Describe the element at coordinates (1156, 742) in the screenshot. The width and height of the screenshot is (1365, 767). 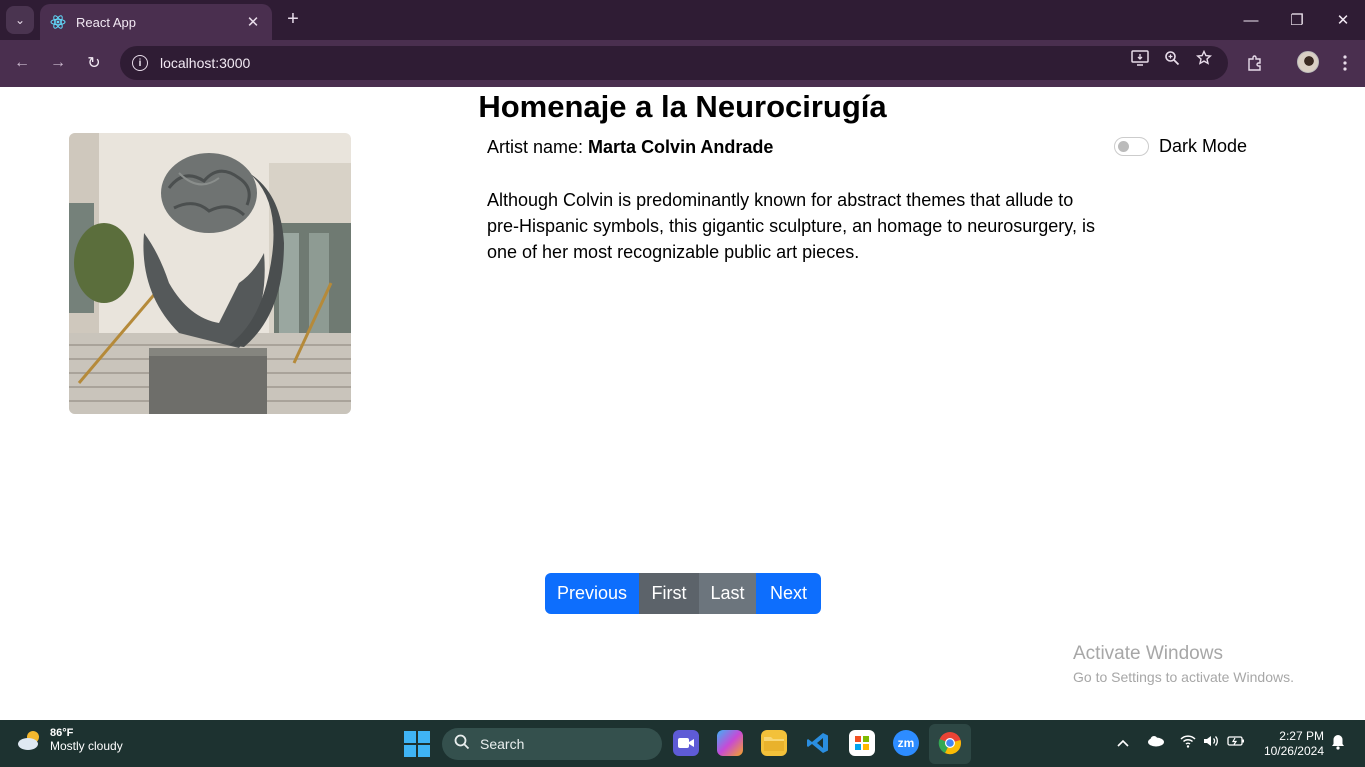
I see `onedrive-icon` at that location.